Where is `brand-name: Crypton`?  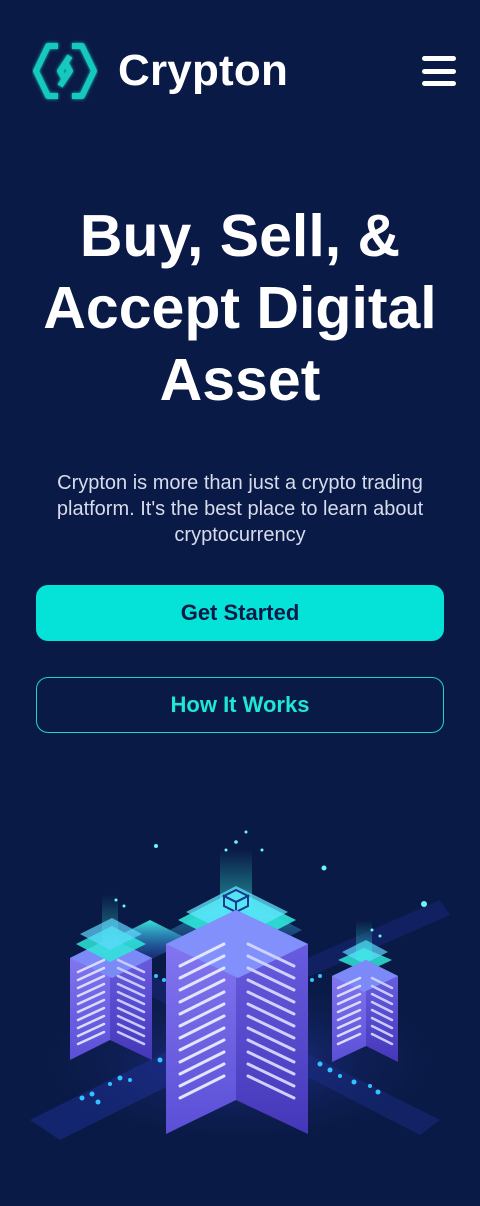
brand-name: Crypton is located at coordinates (203, 70).